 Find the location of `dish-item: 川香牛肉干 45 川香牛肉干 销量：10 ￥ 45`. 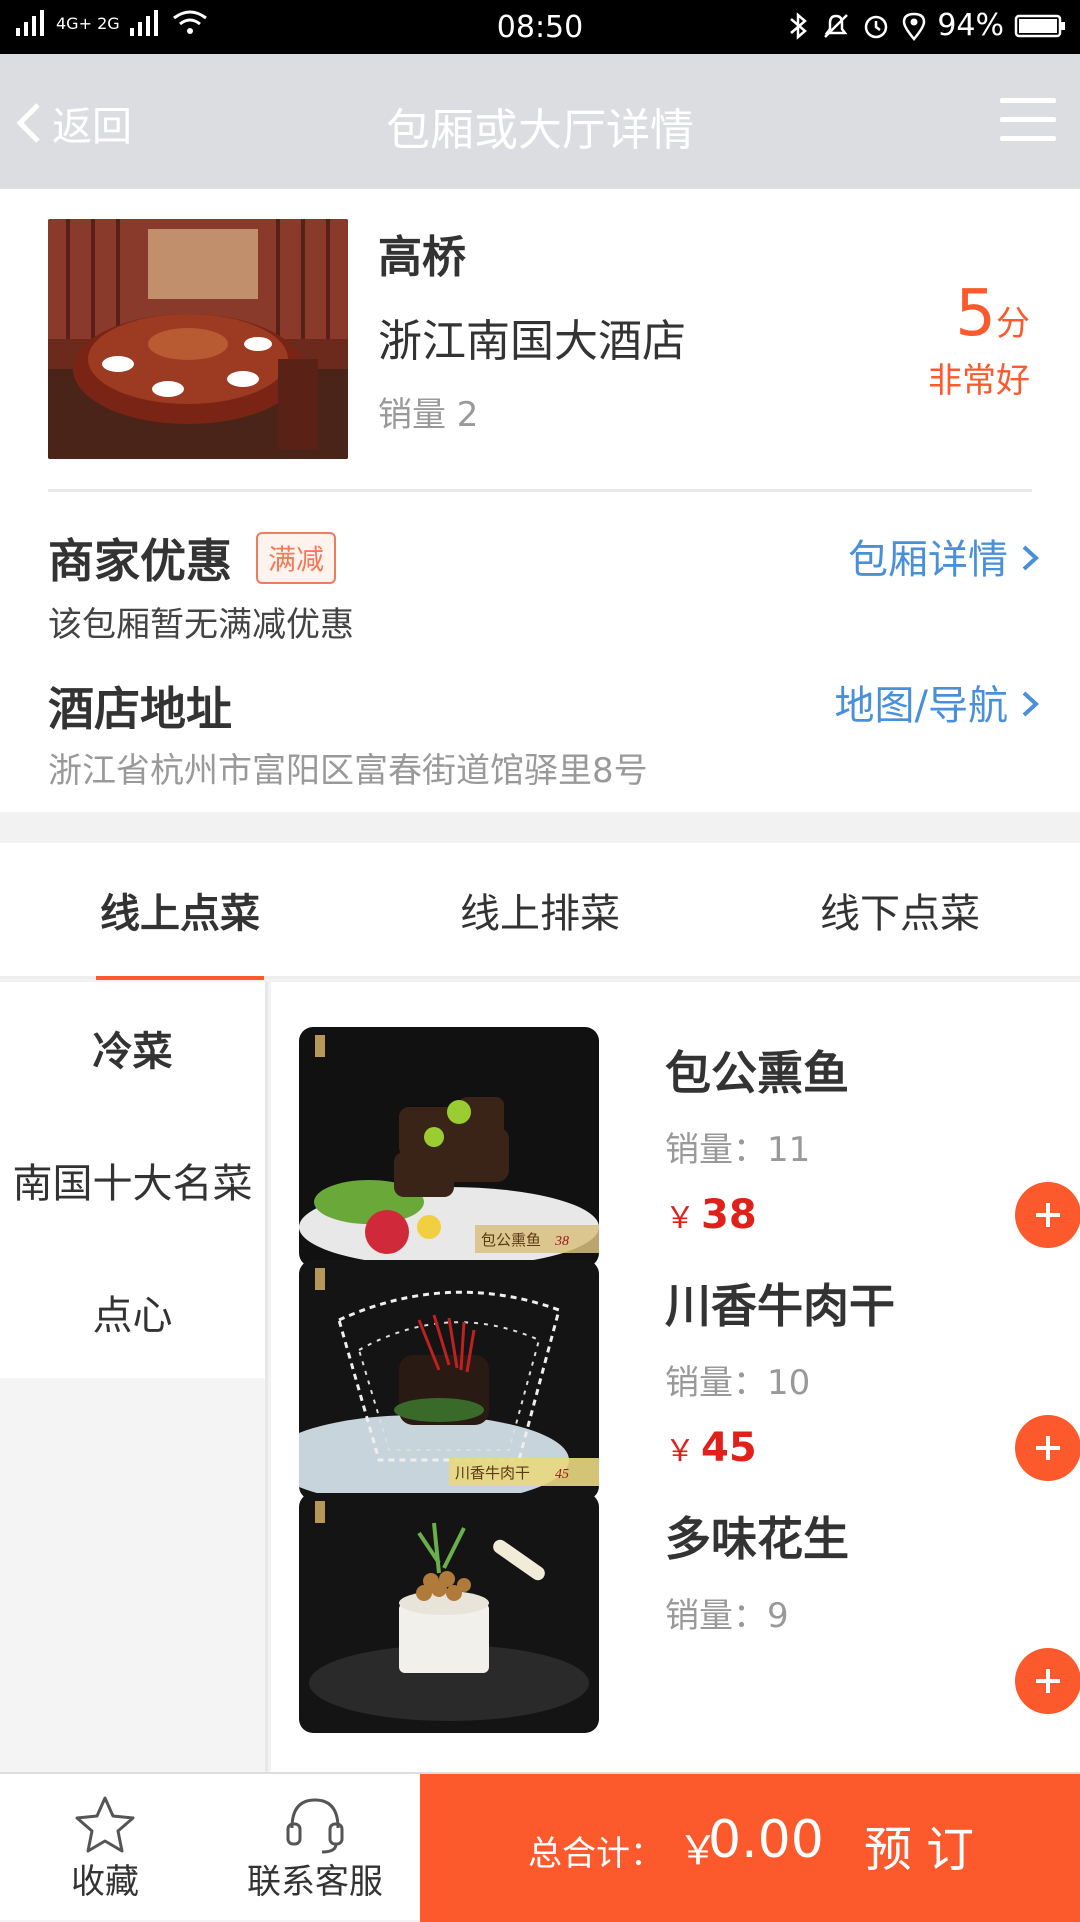

dish-item: 川香牛肉干 45 川香牛肉干 销量：10 ￥ 45 is located at coordinates (689, 1357).